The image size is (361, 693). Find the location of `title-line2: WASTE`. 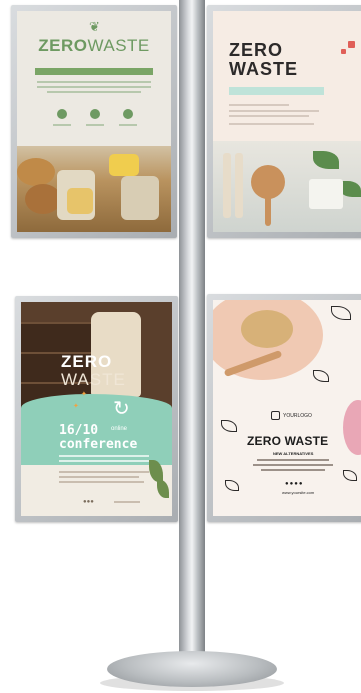

title-line2: WASTE is located at coordinates (264, 69).